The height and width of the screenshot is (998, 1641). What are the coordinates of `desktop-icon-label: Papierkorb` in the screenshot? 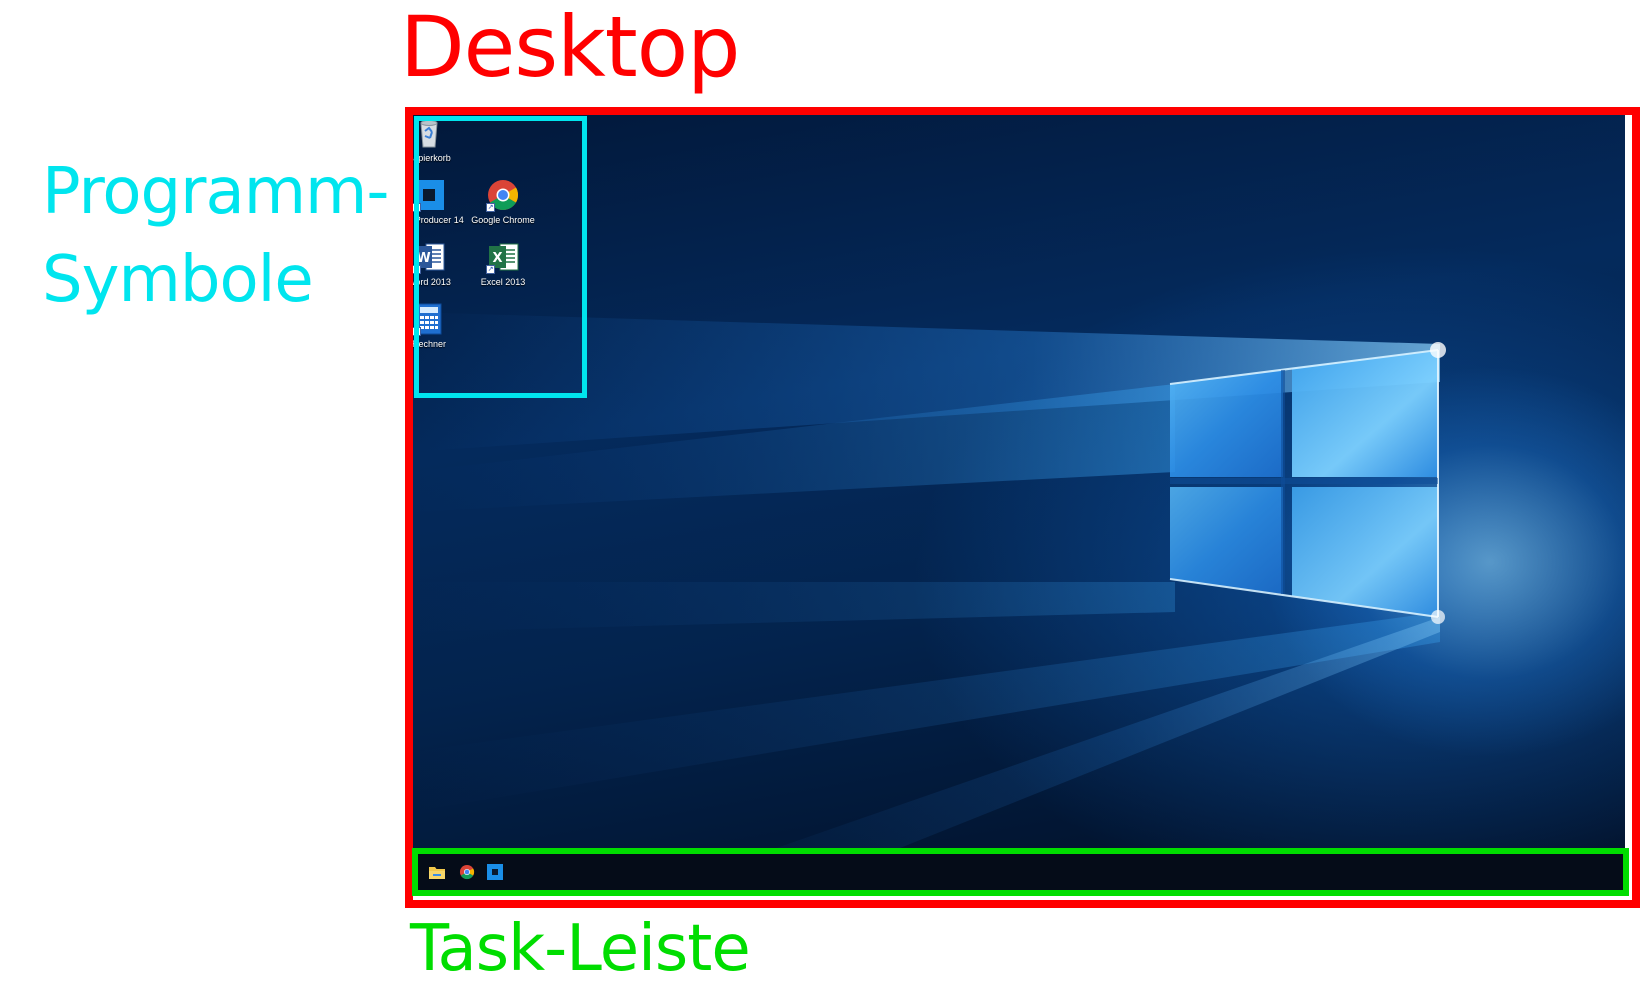 It's located at (430, 158).